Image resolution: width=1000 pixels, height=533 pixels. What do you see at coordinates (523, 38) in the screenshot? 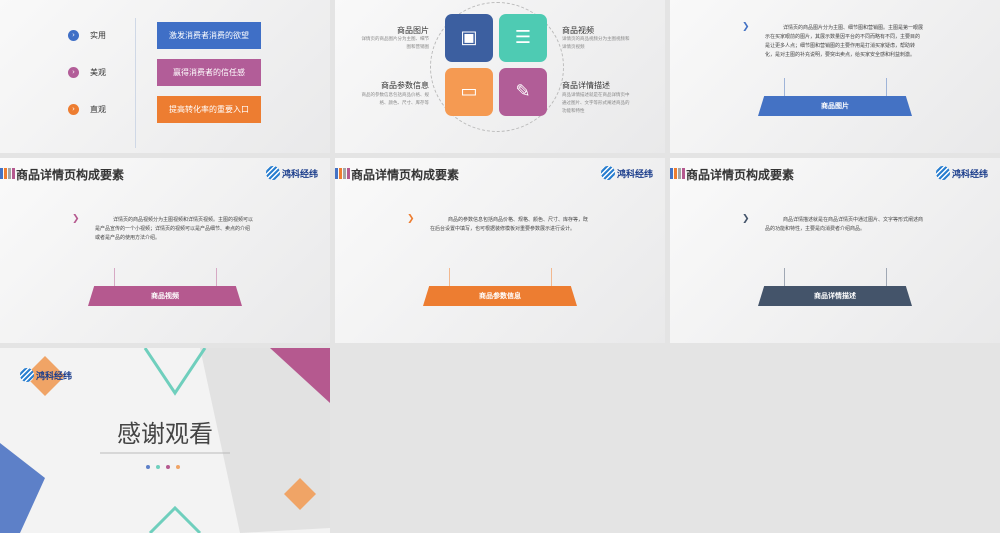
I see `list-icon: ☰` at bounding box center [523, 38].